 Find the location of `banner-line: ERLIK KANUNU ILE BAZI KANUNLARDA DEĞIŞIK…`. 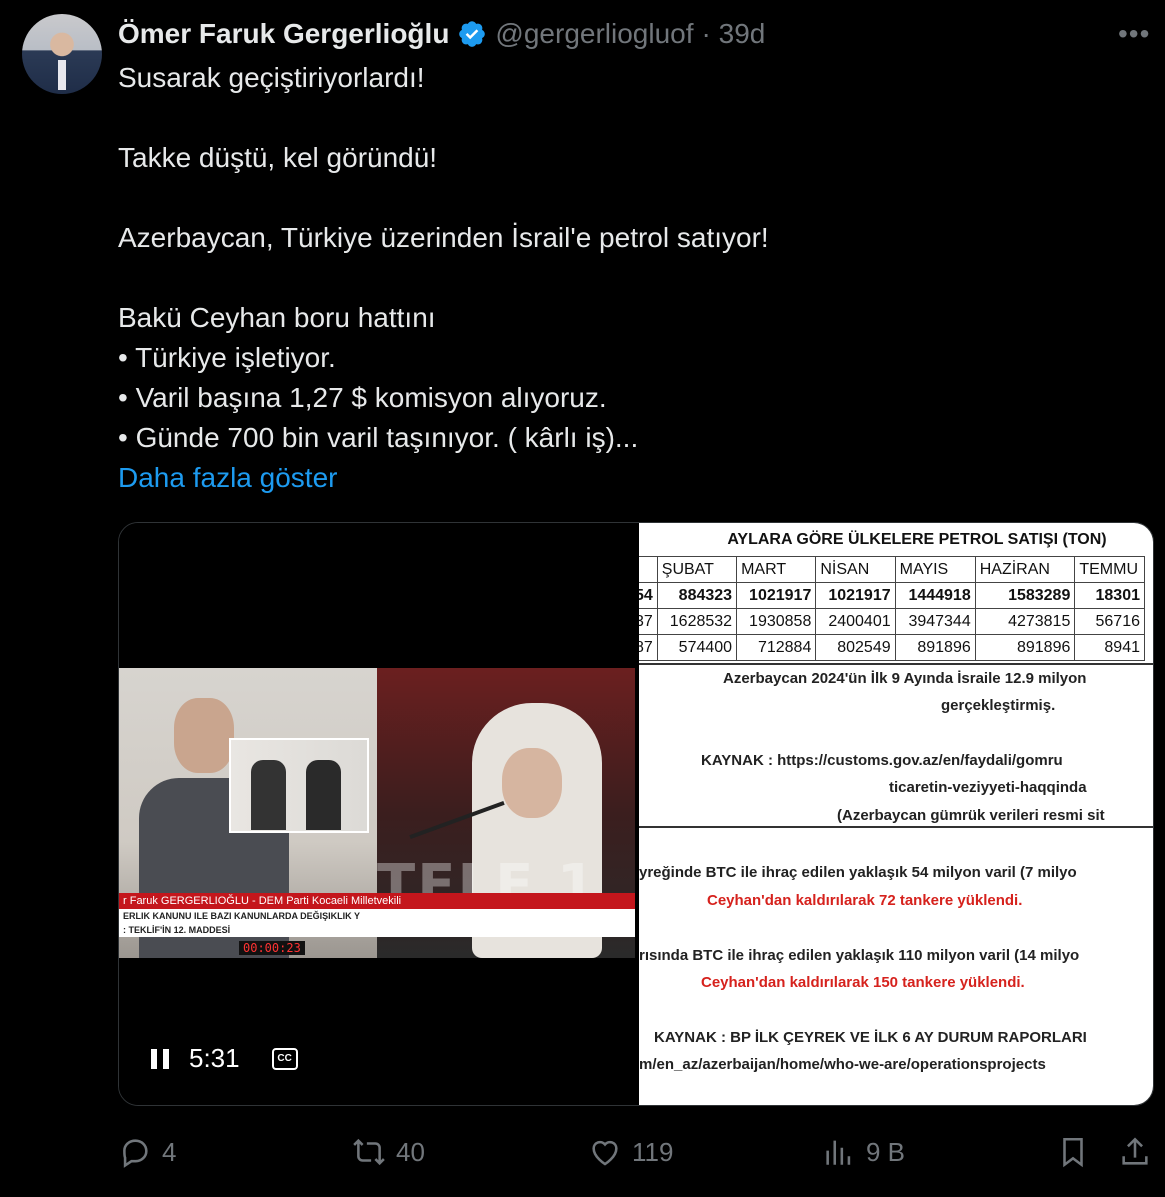

banner-line: ERLIK KANUNU ILE BAZI KANUNLARDA DEĞIŞIK… is located at coordinates (242, 916).